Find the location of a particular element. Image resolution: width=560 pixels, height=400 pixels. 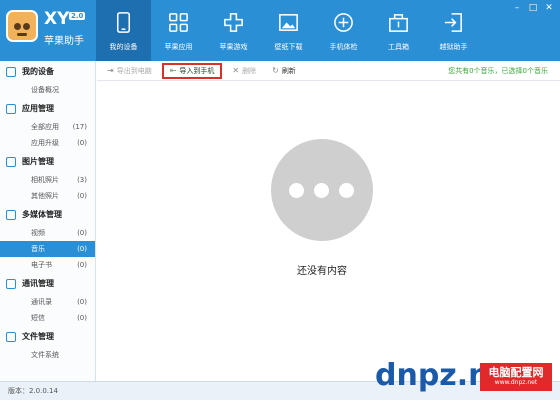

nav-jailbreak: 越狱助手 is located at coordinates (453, 30).